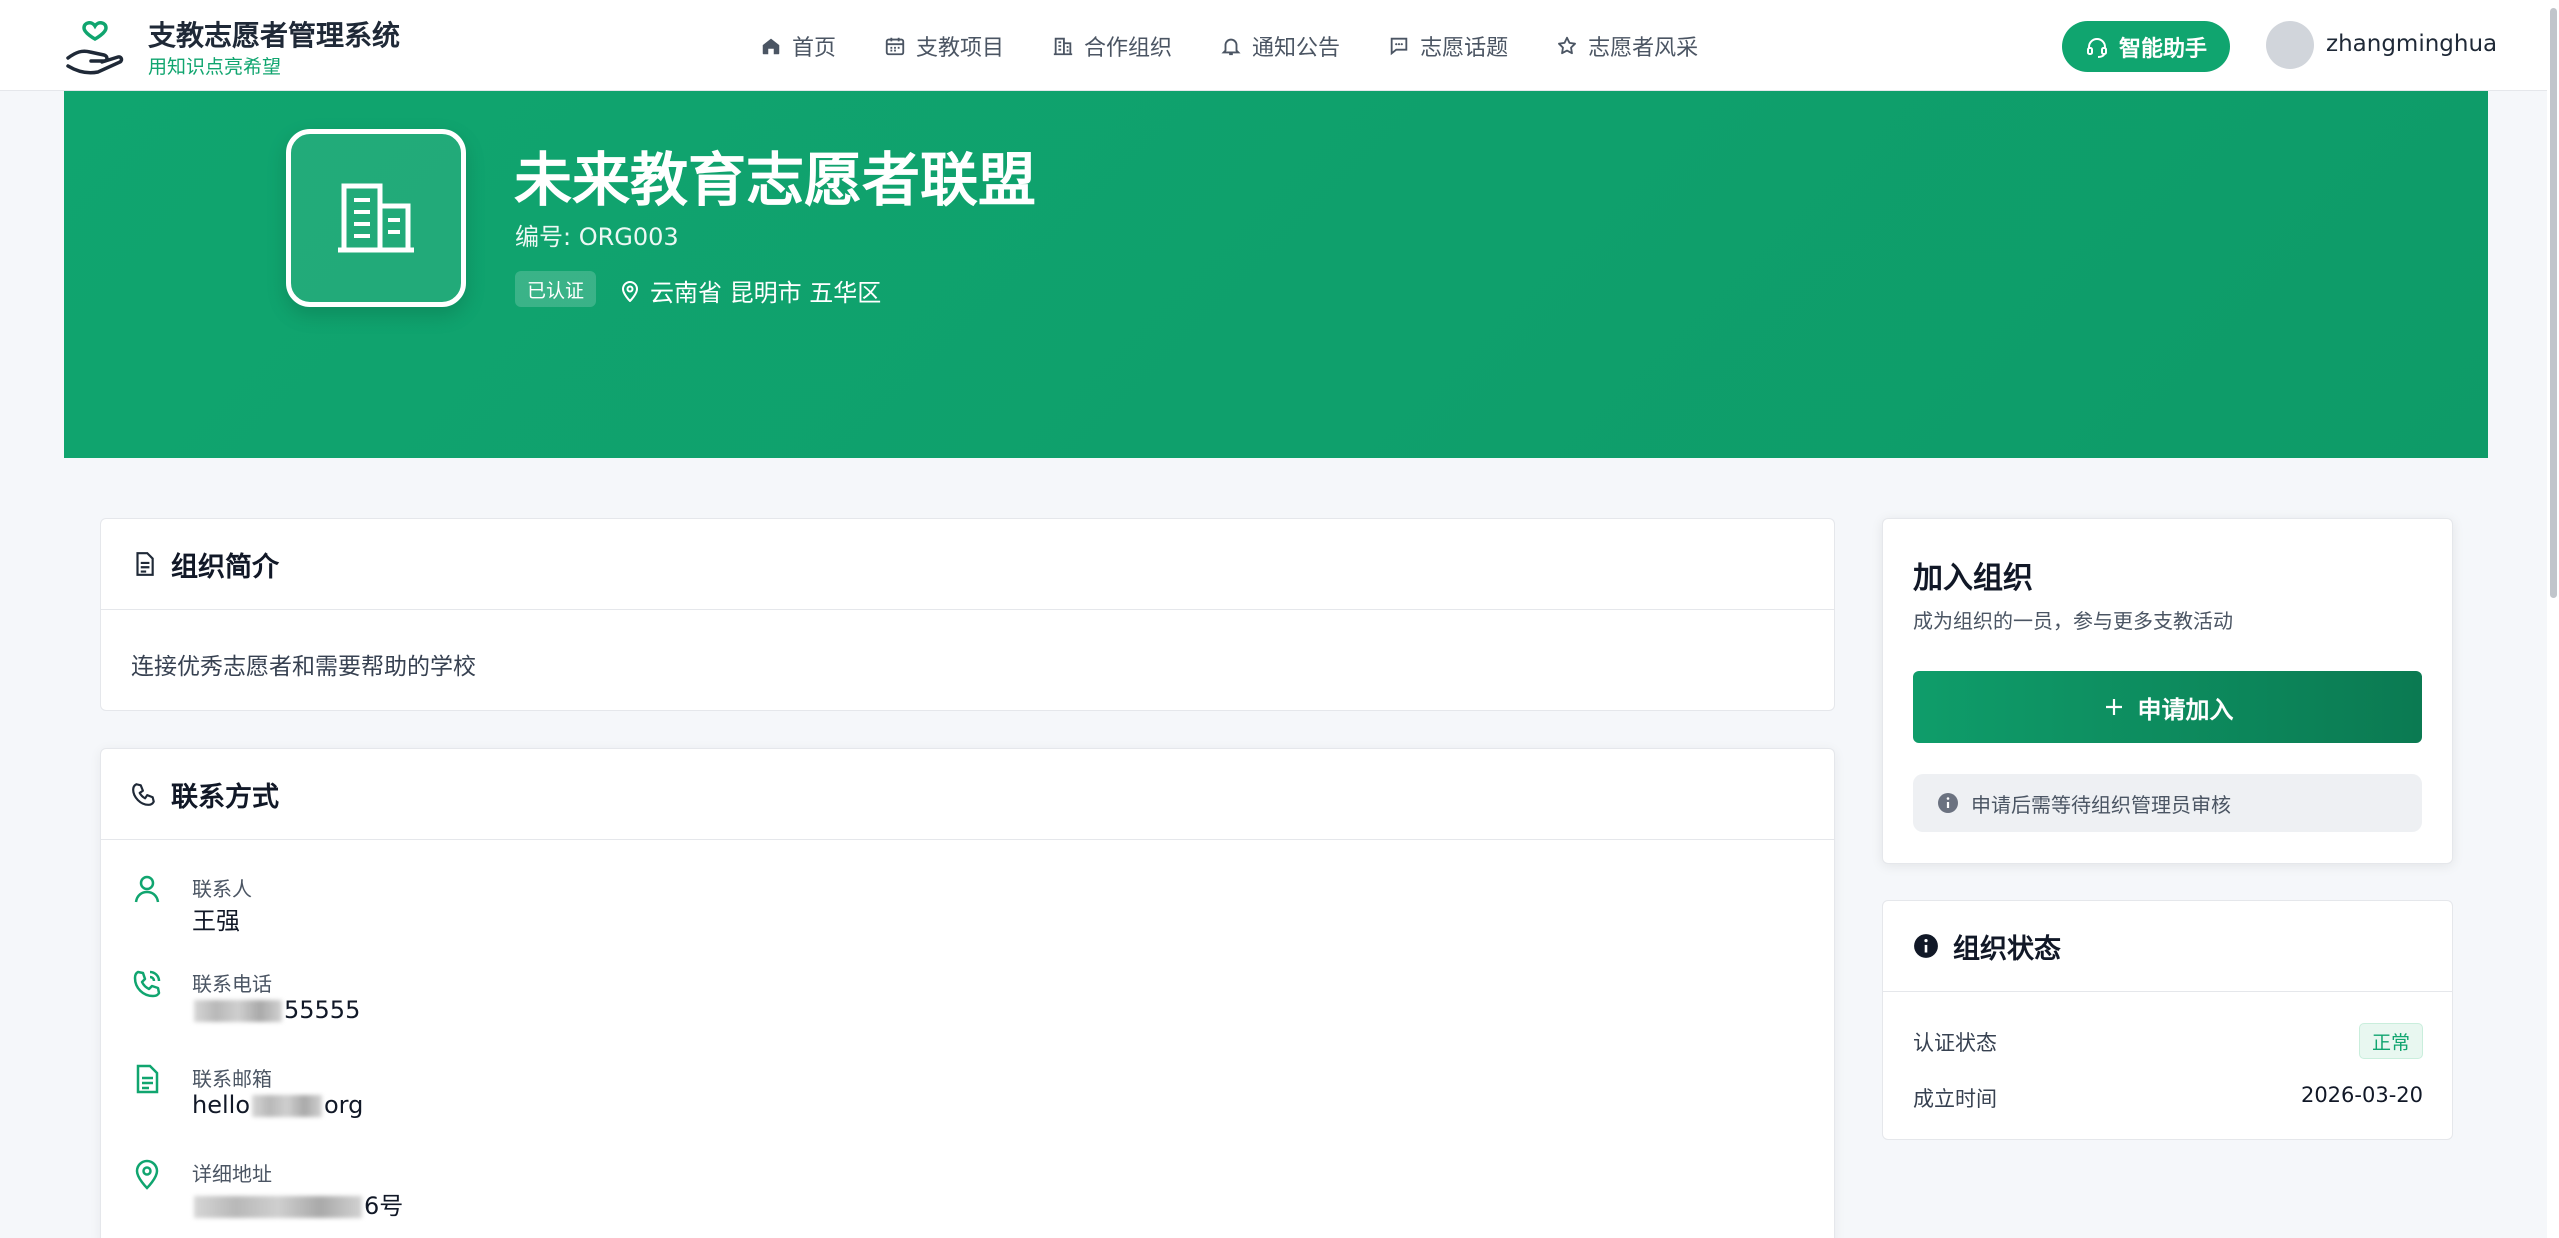 The height and width of the screenshot is (1238, 2559). I want to click on contact-phone-value: 55555, so click(276, 1010).